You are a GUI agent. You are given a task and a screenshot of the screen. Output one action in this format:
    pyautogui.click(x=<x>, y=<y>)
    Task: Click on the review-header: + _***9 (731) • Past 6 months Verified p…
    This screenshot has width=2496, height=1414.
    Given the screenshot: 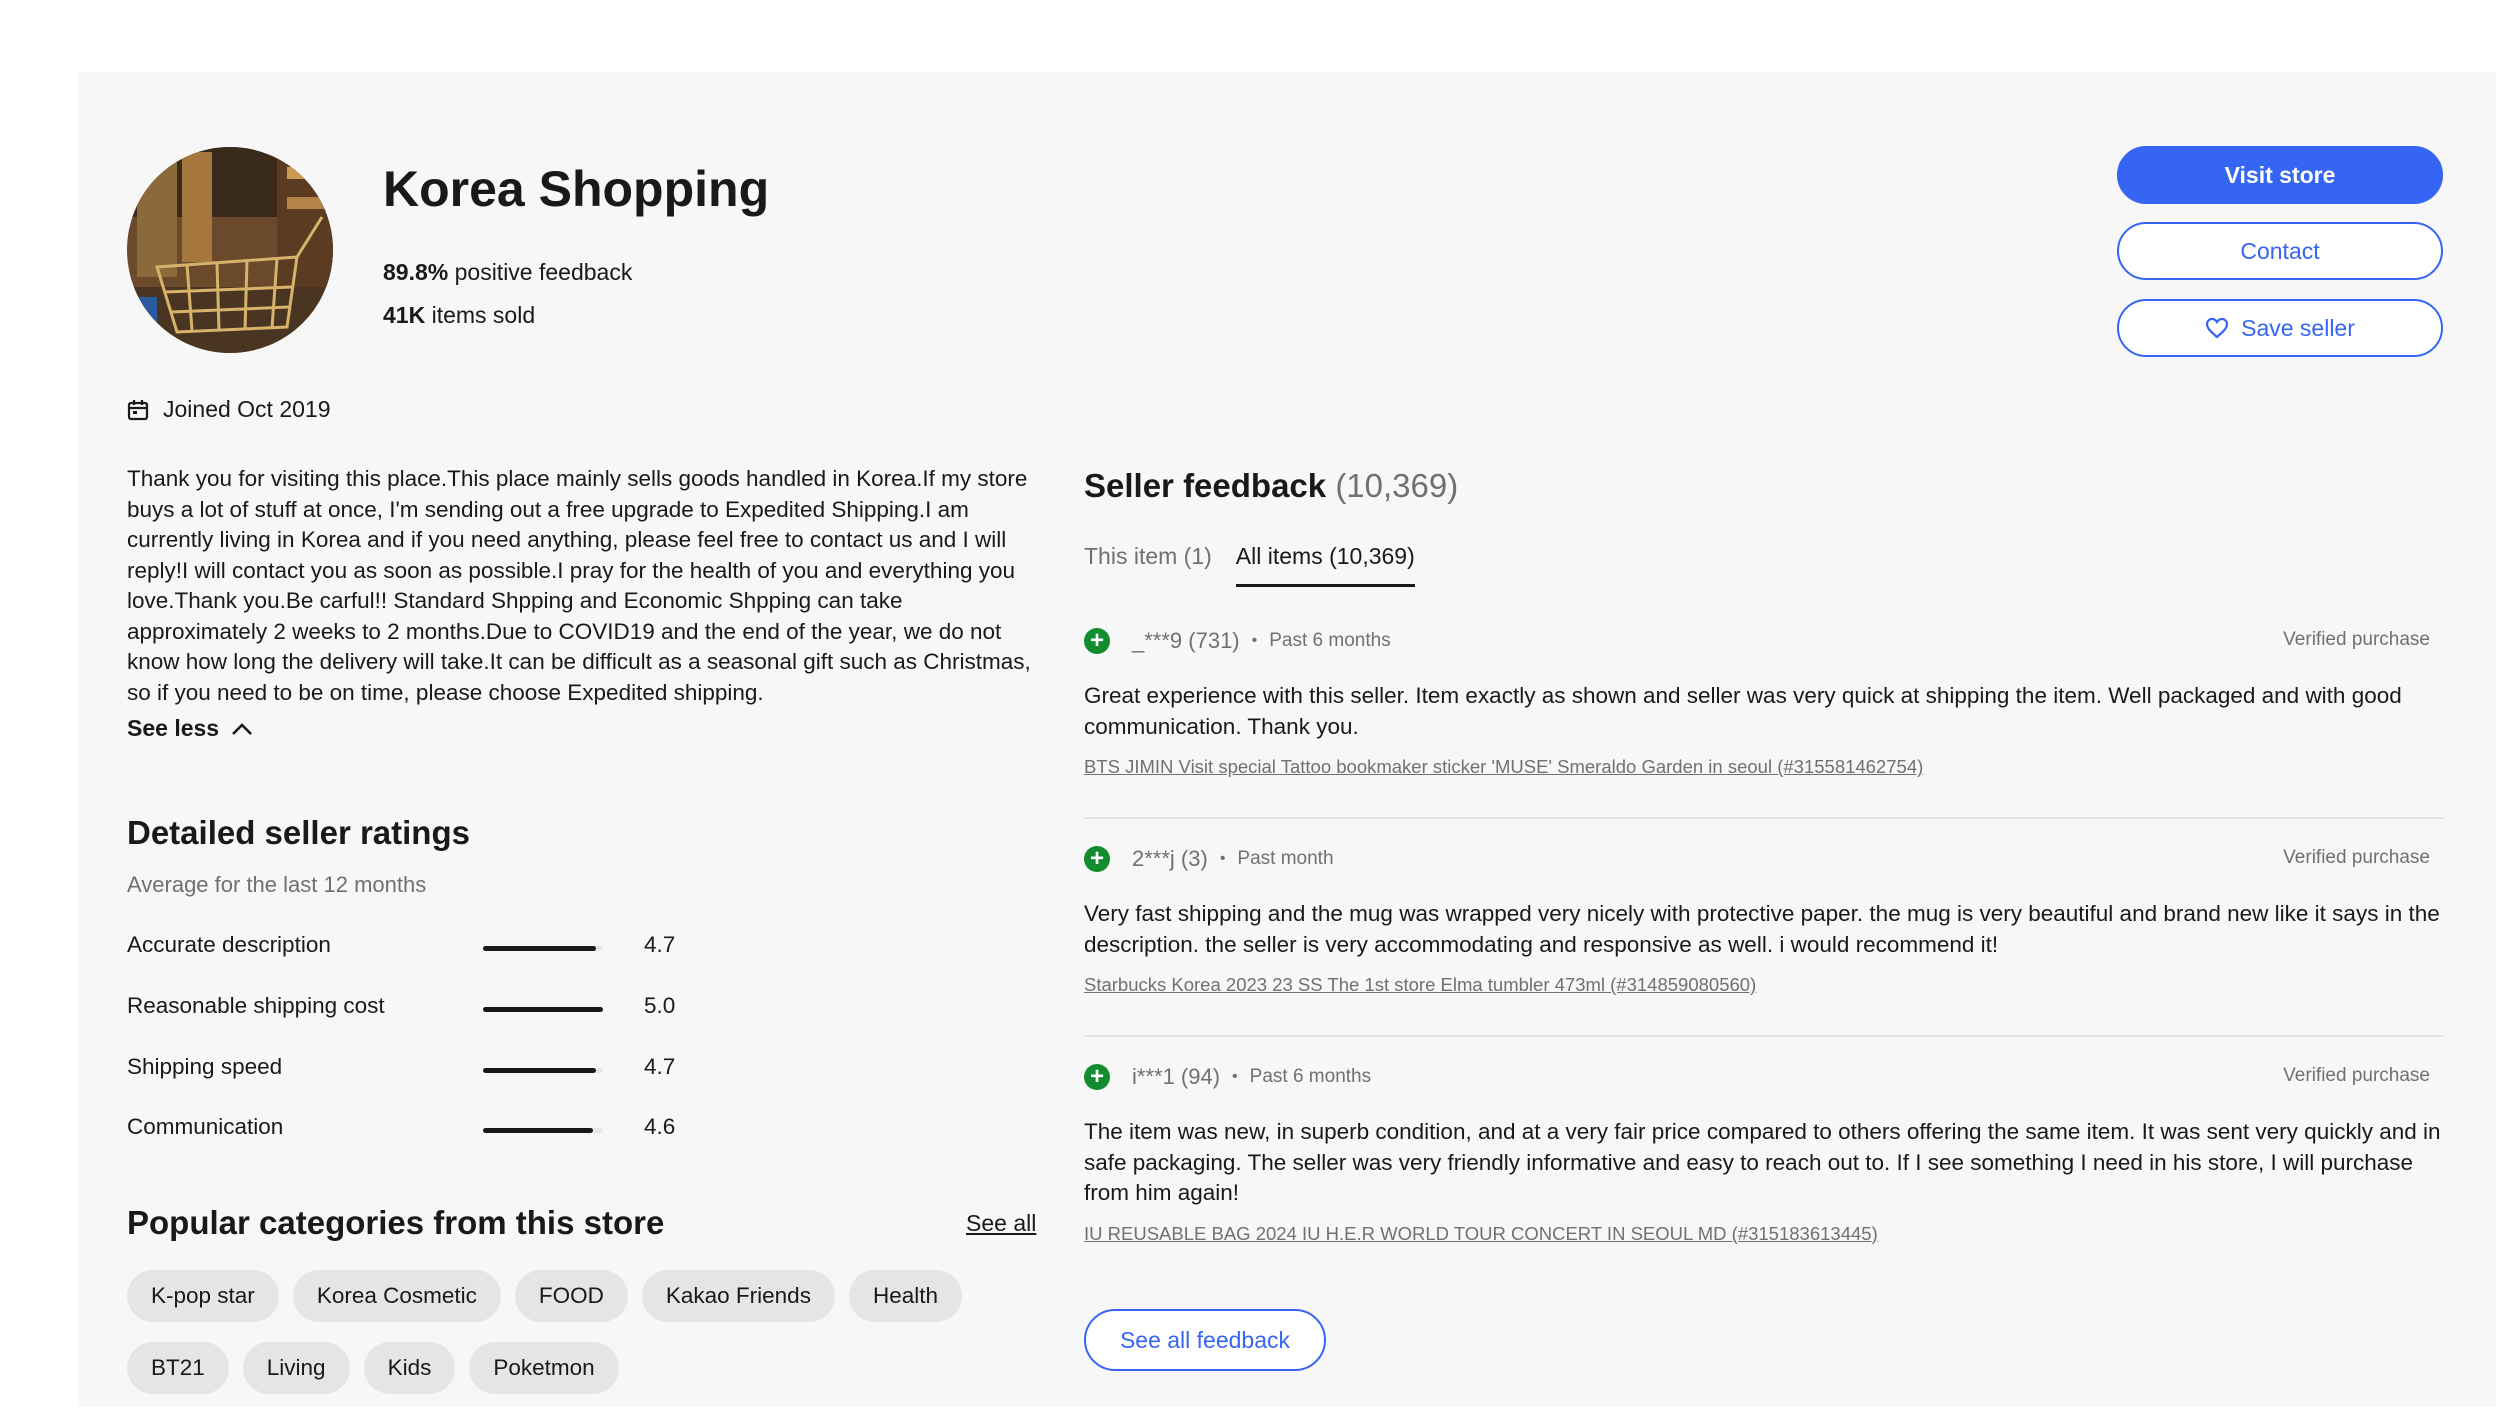 What is the action you would take?
    pyautogui.click(x=1764, y=641)
    